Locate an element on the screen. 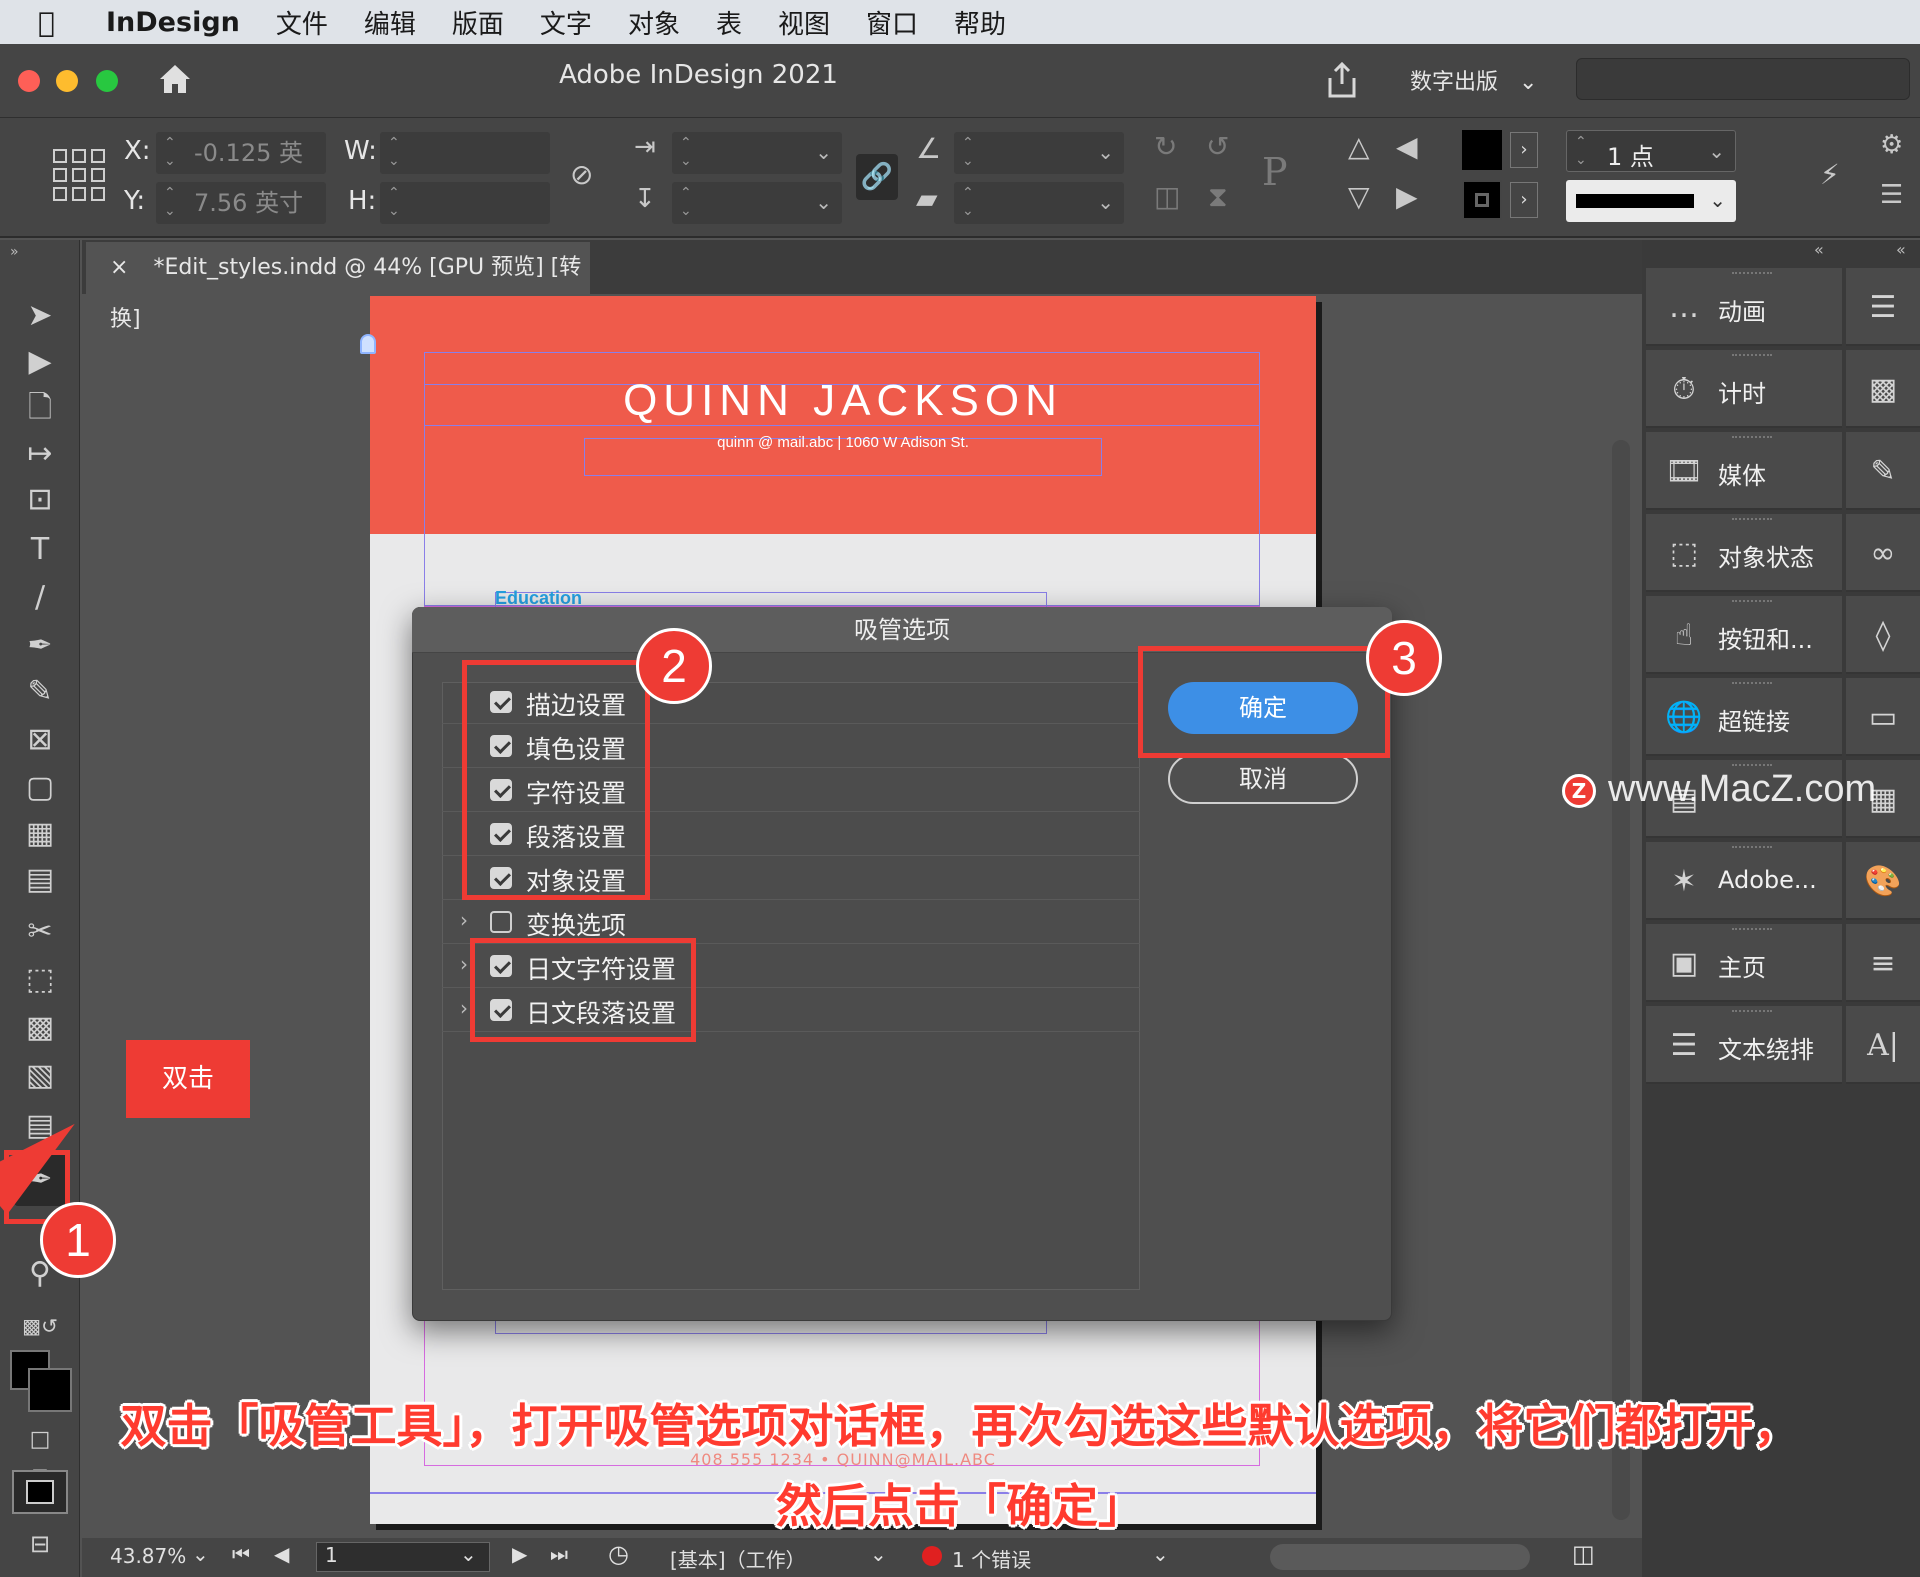 This screenshot has width=1920, height=1577. menu-type: 文字 is located at coordinates (566, 22).